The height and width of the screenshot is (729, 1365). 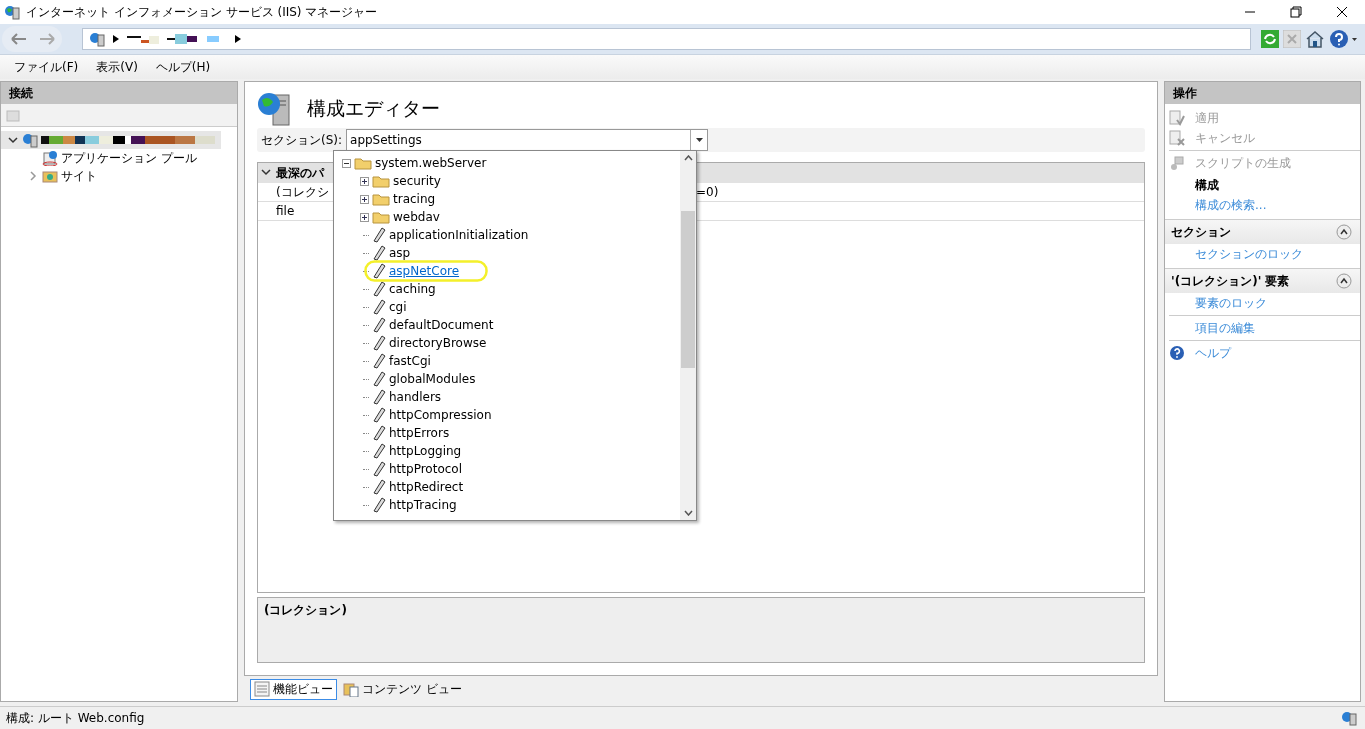 I want to click on menu-item: ファイル(F), so click(x=46, y=67).